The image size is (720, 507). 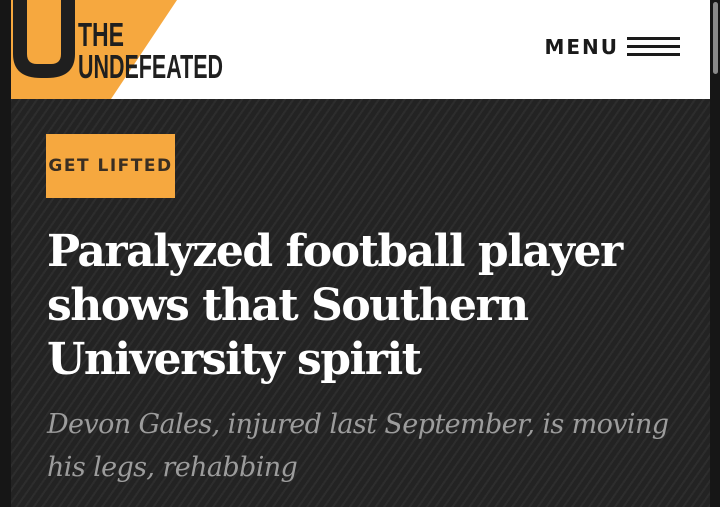 What do you see at coordinates (715, 38) in the screenshot?
I see `scrollbar-thumb` at bounding box center [715, 38].